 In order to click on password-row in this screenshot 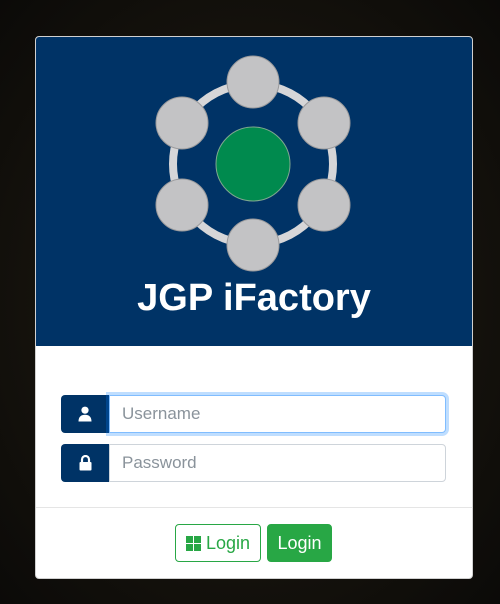, I will do `click(253, 463)`.